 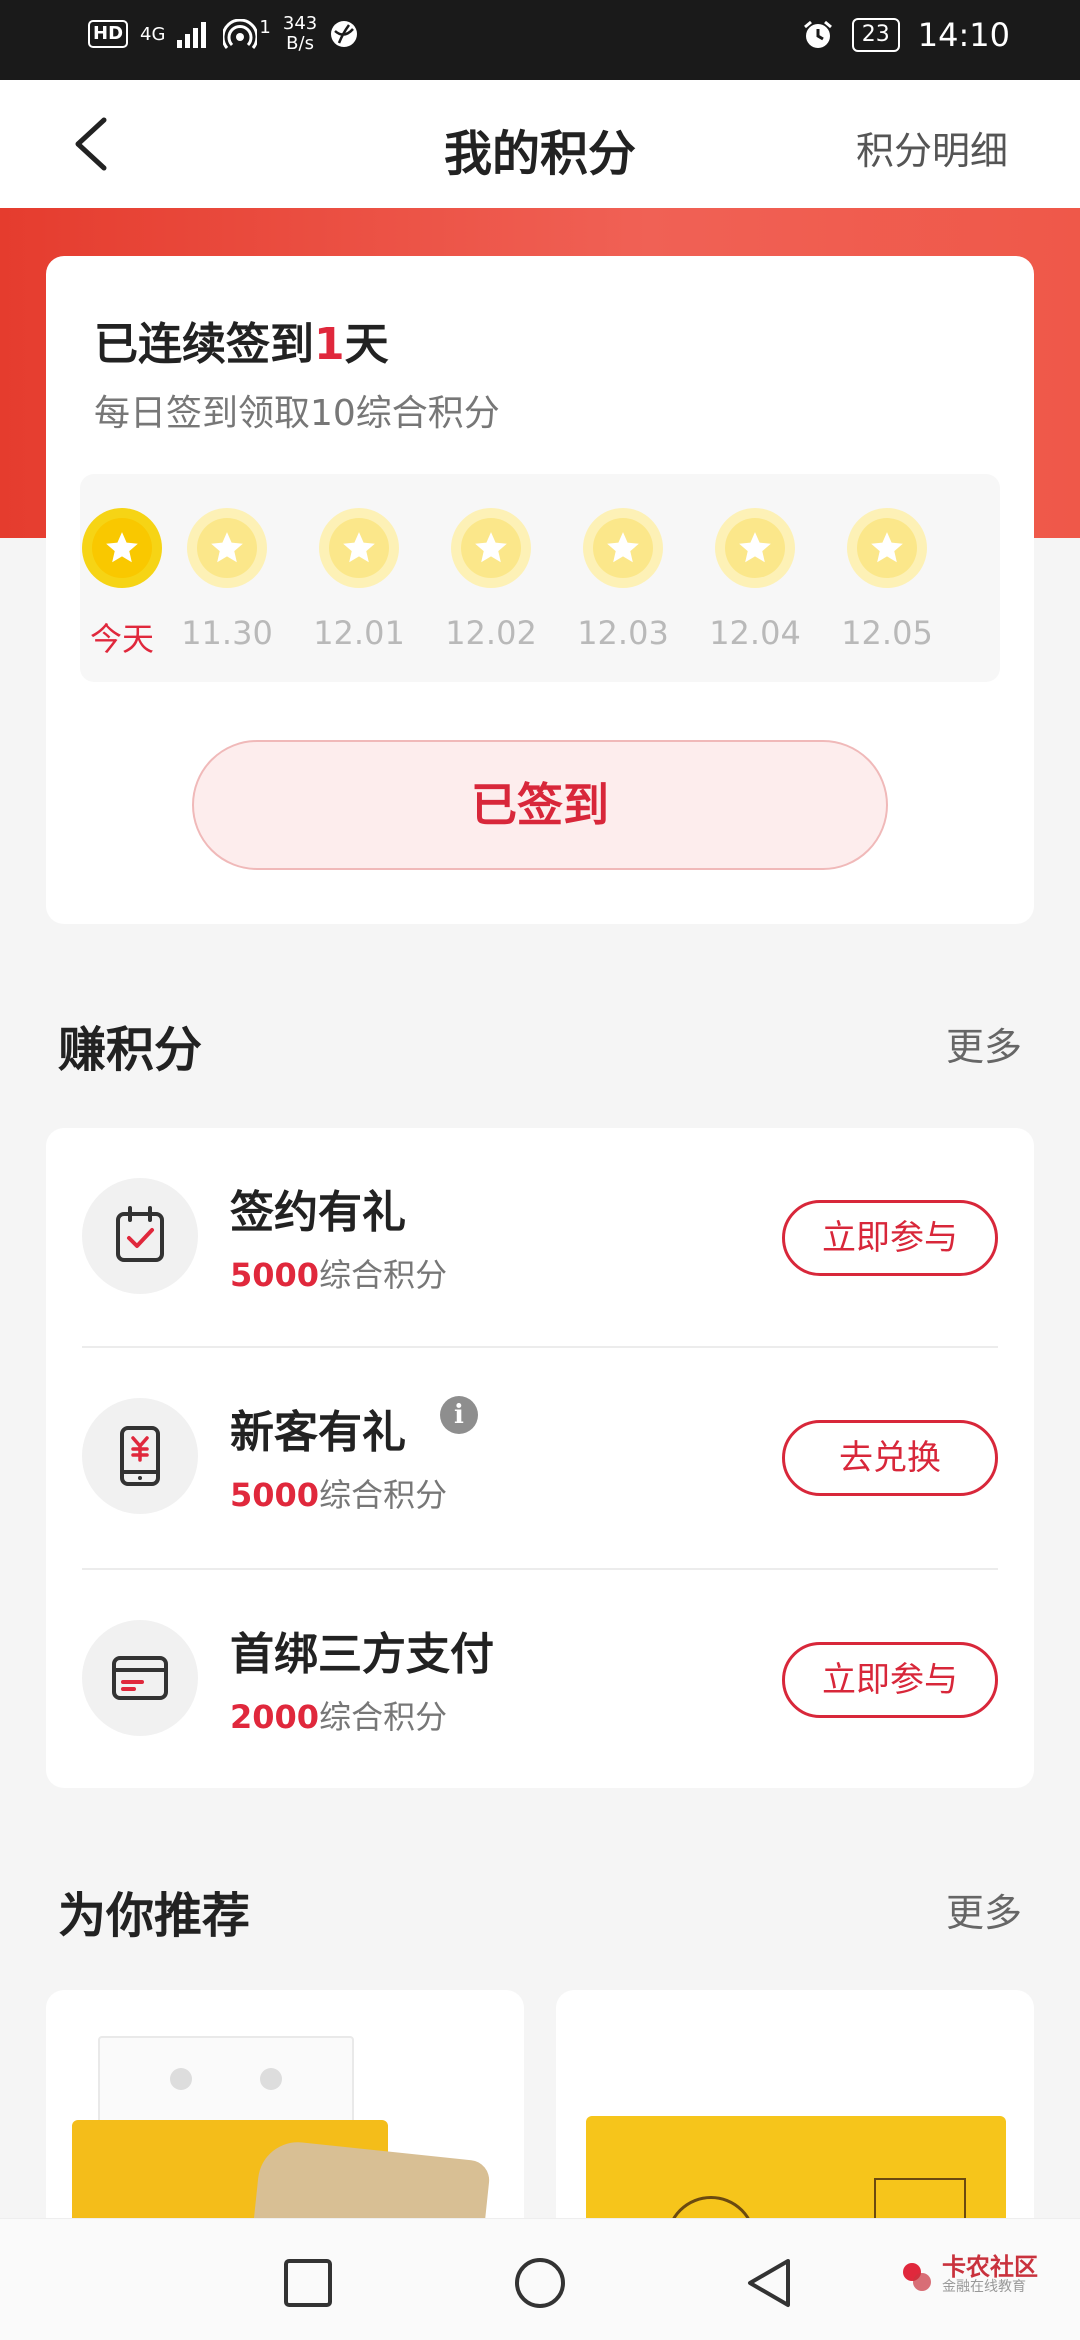 I want to click on net-speed-value: 343, so click(x=300, y=23).